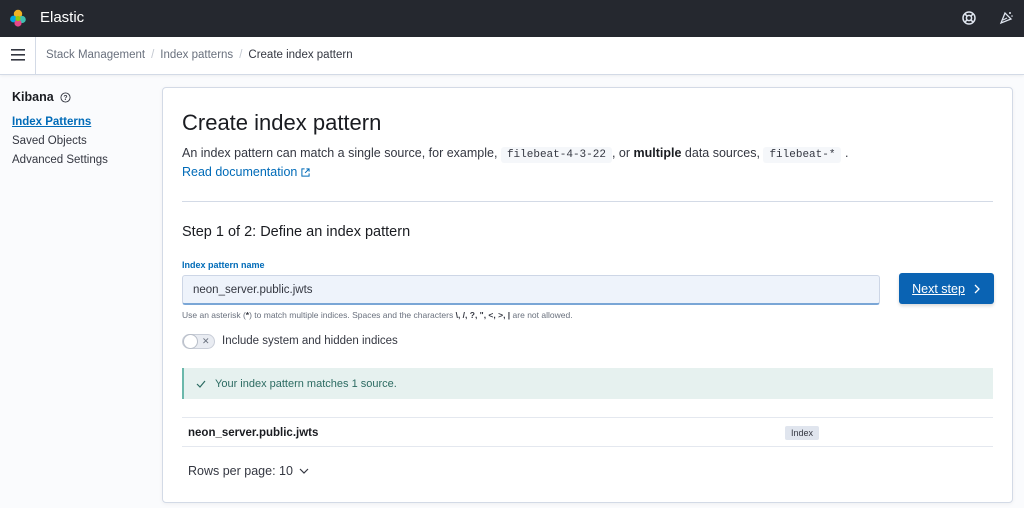 This screenshot has height=508, width=1024. What do you see at coordinates (587, 383) in the screenshot?
I see `match-success-callout: Your index pattern matches 1 source.` at bounding box center [587, 383].